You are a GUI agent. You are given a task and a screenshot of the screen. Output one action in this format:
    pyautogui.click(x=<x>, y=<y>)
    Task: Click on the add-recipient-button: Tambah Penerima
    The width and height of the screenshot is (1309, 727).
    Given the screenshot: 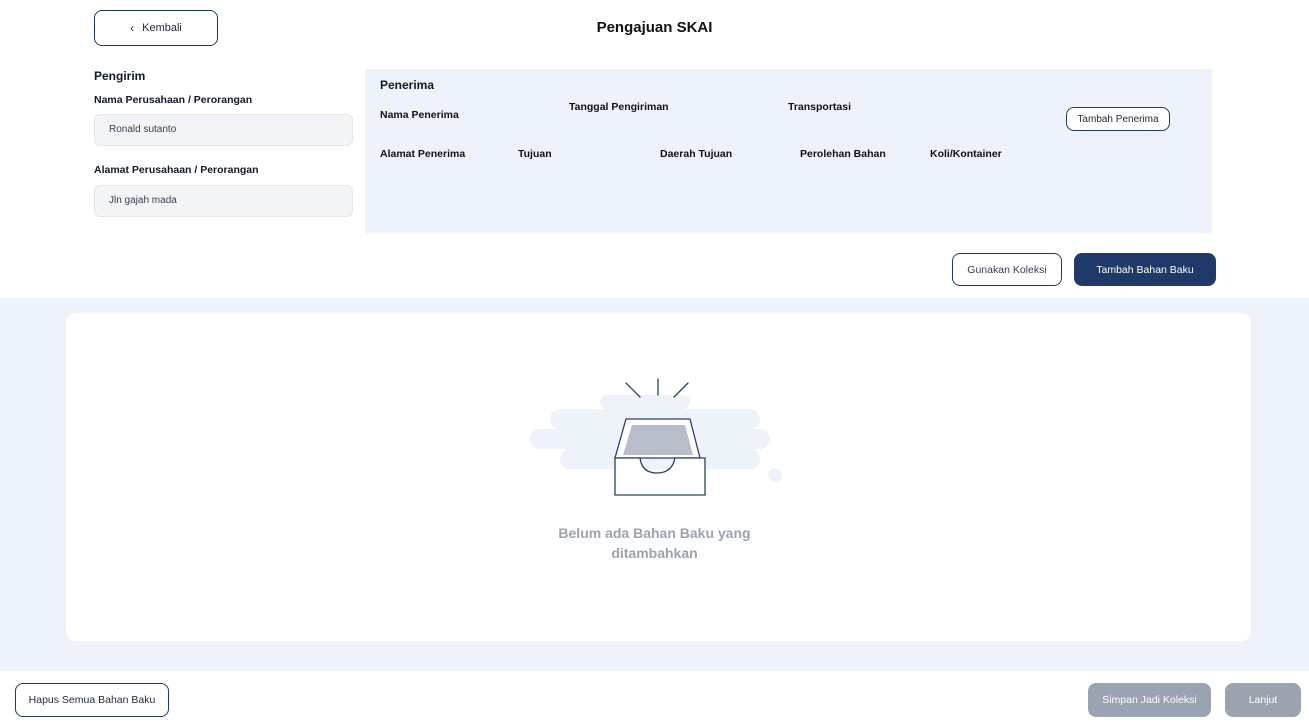 What is the action you would take?
    pyautogui.click(x=1118, y=119)
    